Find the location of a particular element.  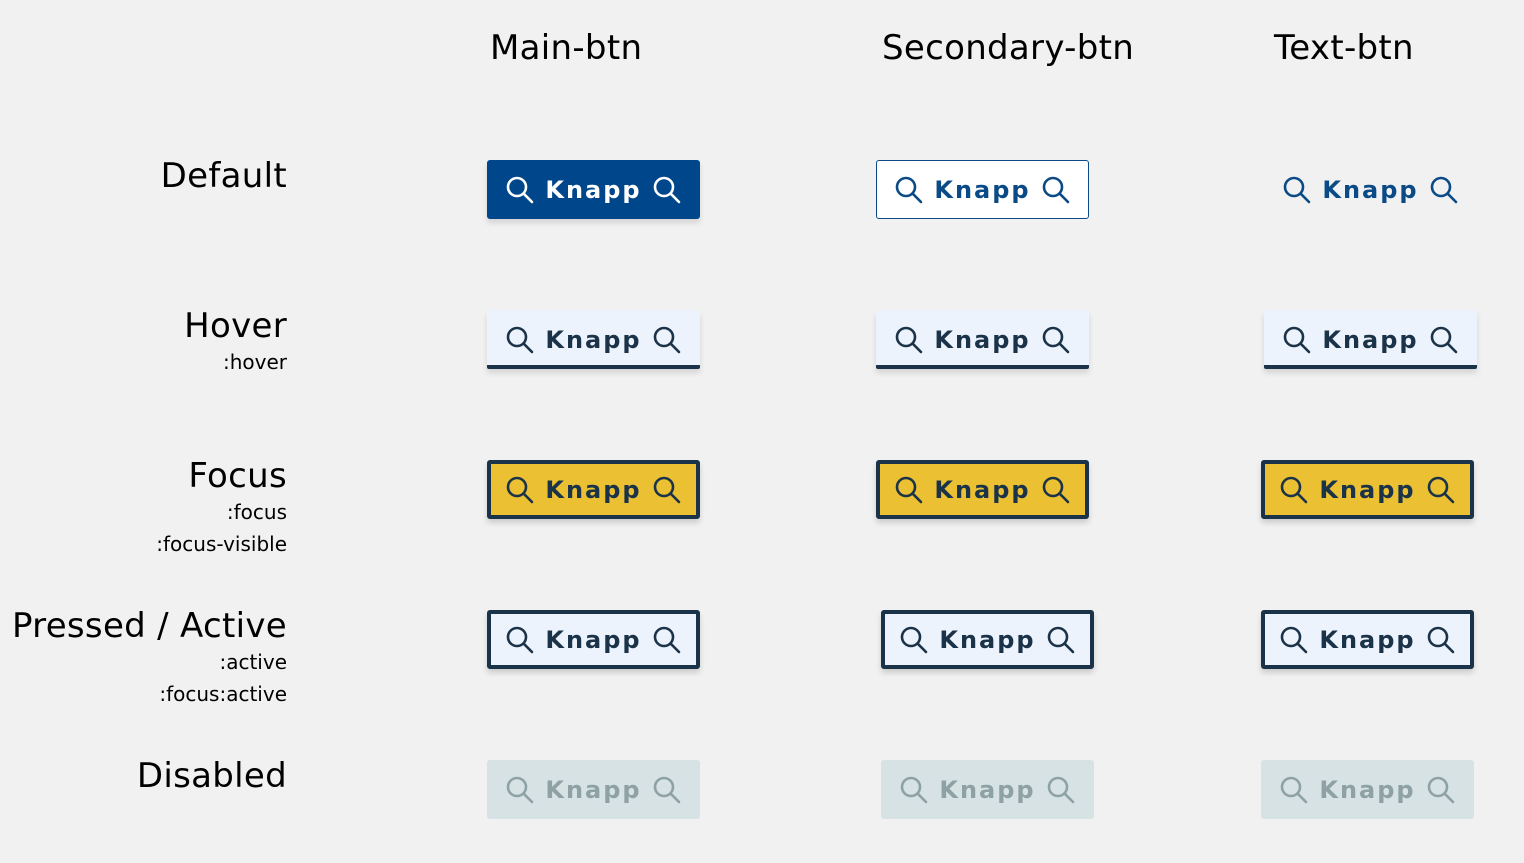

main-button-hover: Knapp is located at coordinates (593, 339).